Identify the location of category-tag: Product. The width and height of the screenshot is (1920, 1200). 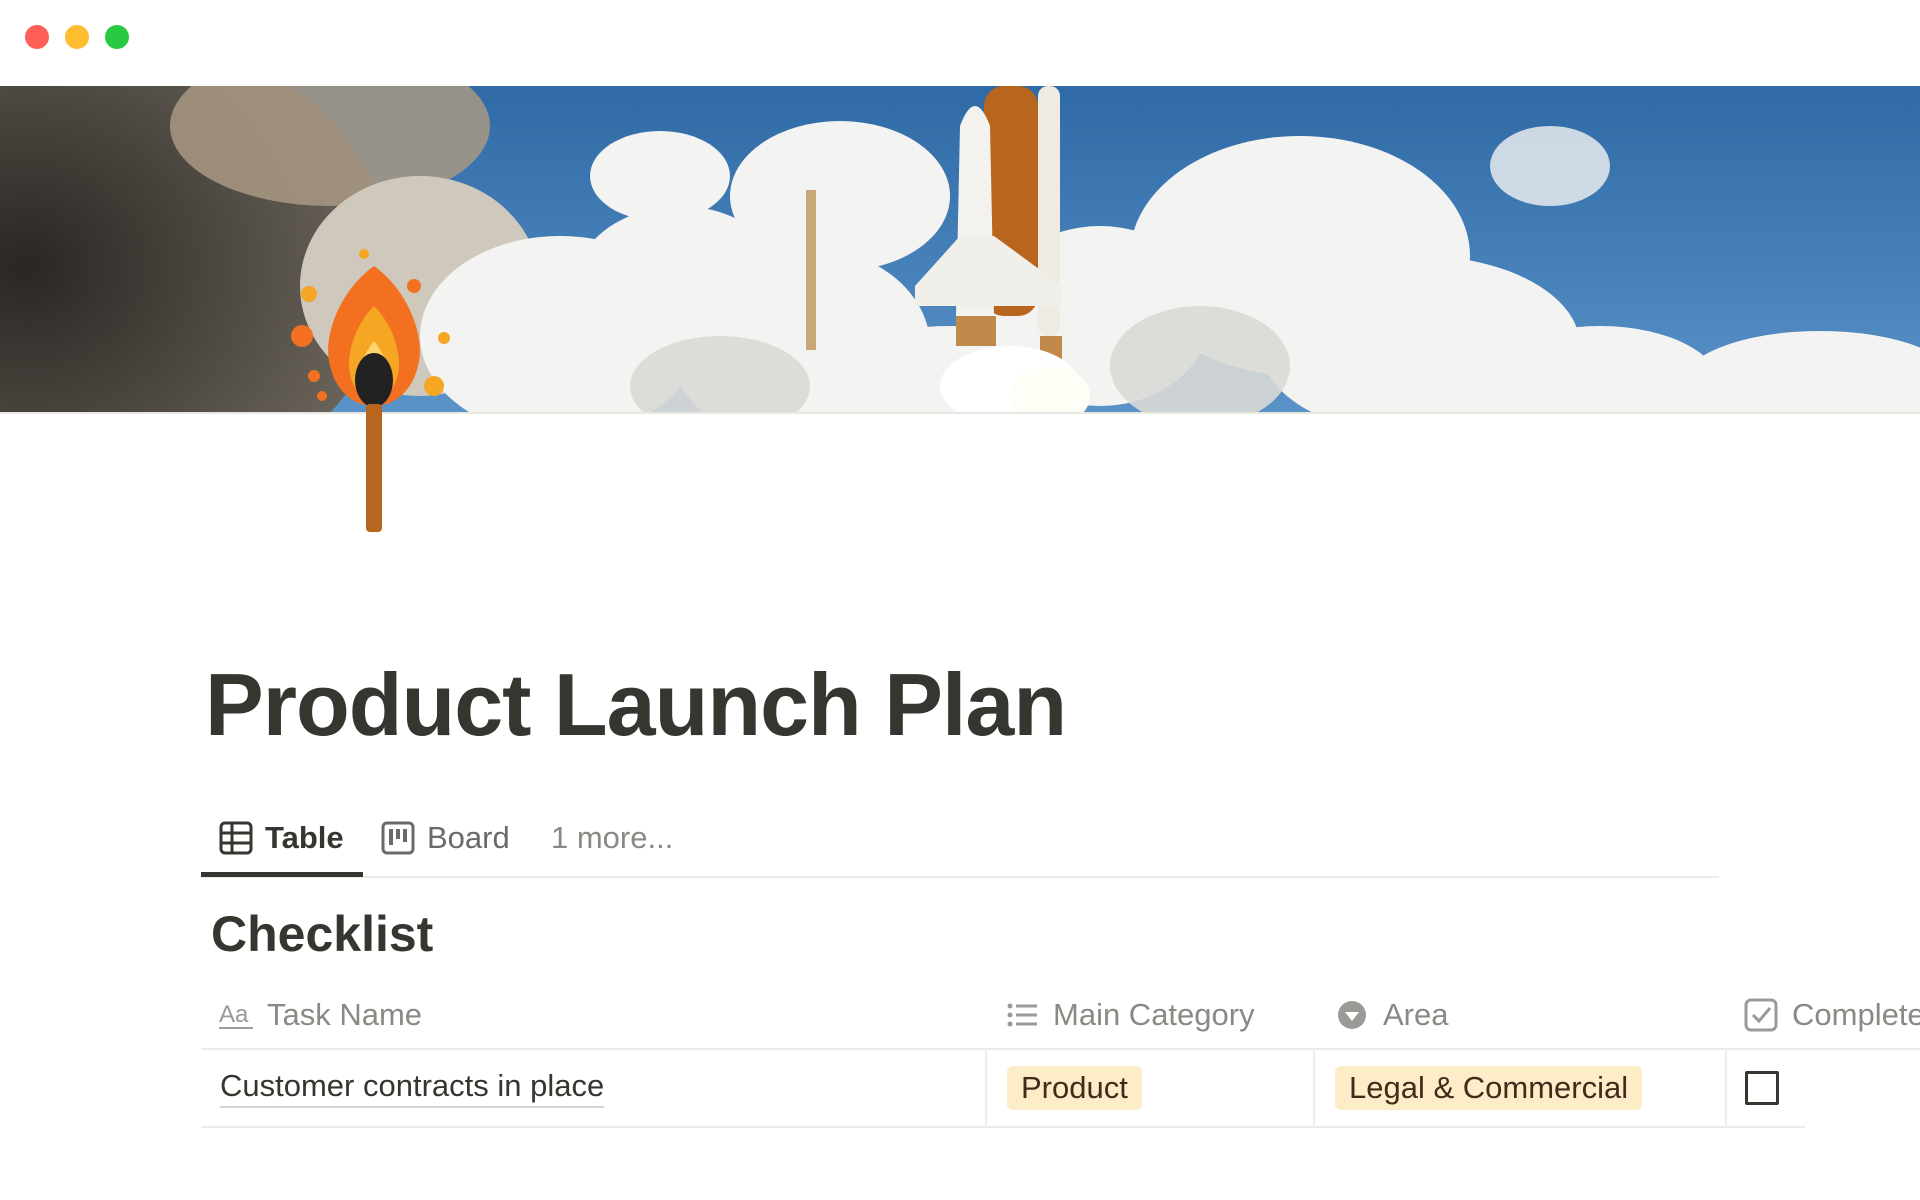
(1074, 1088).